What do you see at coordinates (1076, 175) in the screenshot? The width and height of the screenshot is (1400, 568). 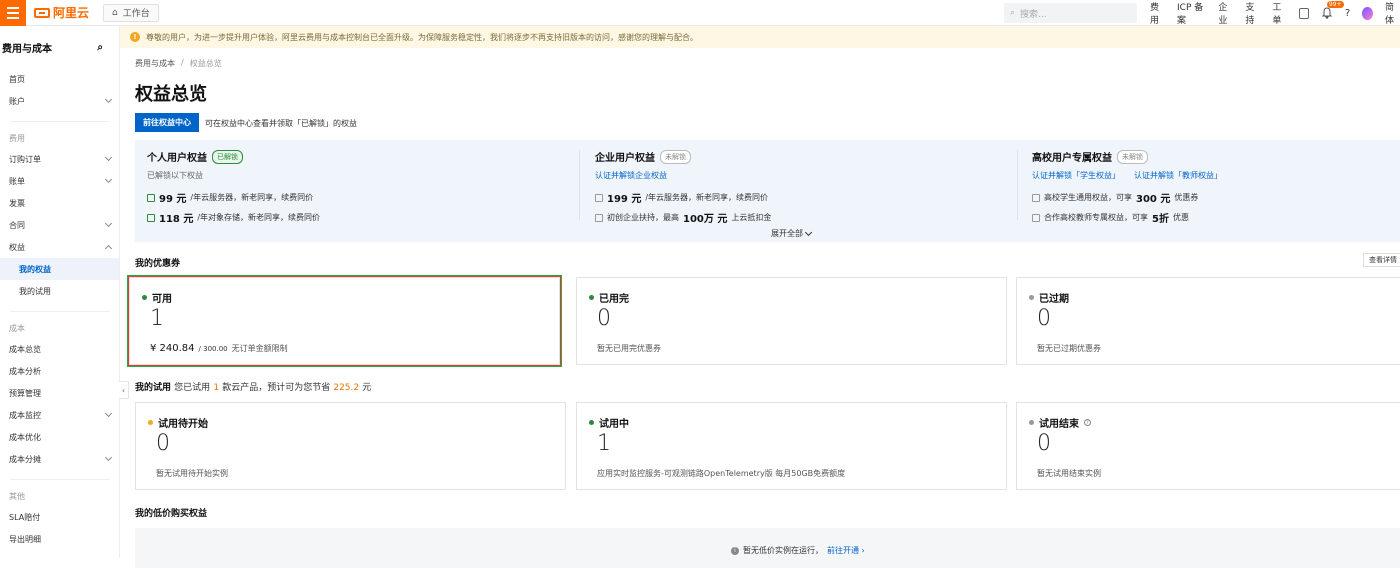 I see `student-unlock-link: 认证并解锁「学生权益」` at bounding box center [1076, 175].